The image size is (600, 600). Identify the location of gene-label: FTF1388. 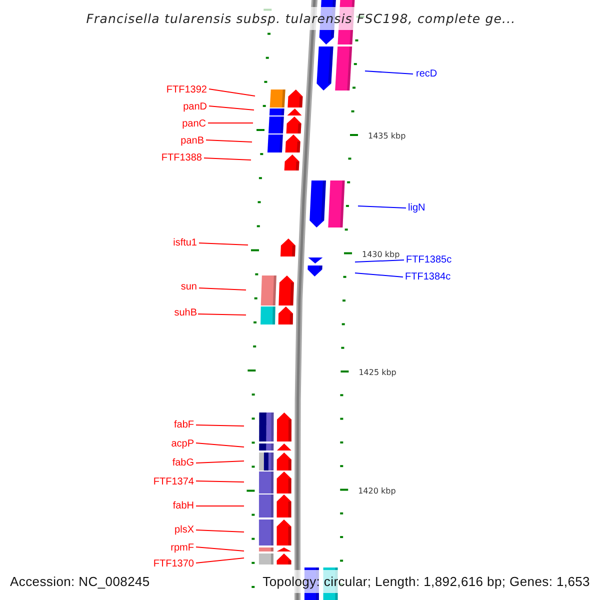
(181, 158).